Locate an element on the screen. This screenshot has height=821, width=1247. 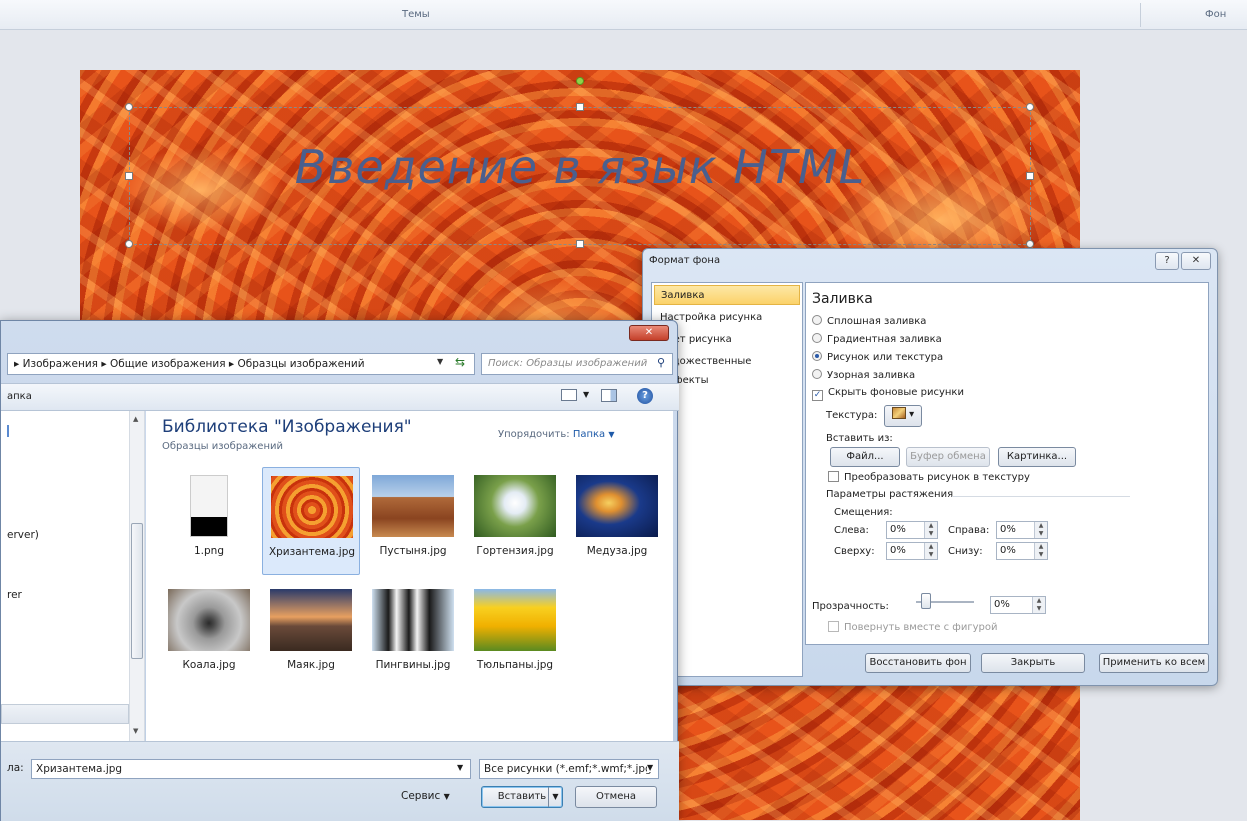
left-offset-spinner: 0% ▲ ▼ is located at coordinates (912, 530).